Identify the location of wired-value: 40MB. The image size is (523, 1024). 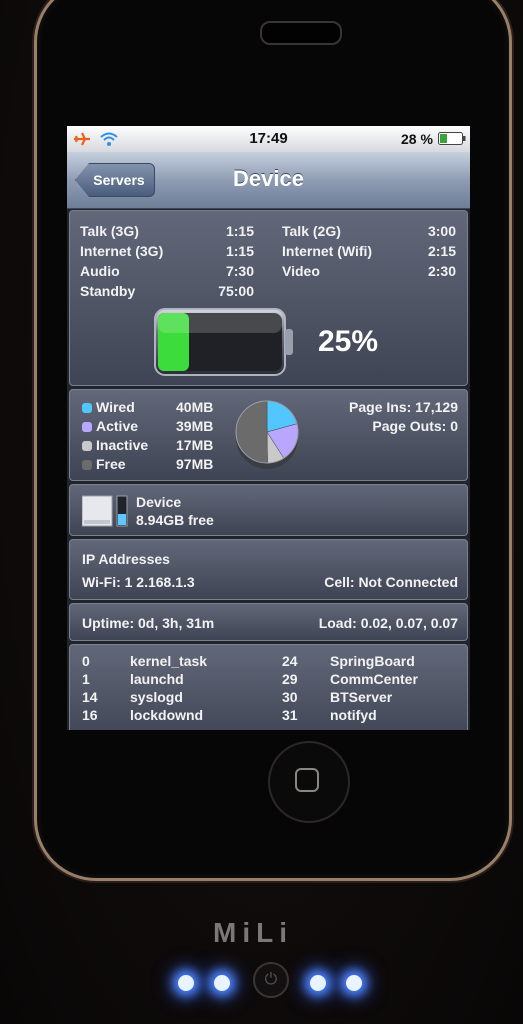
(195, 407).